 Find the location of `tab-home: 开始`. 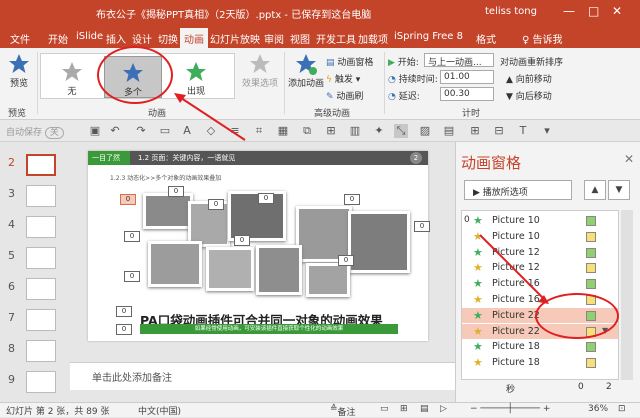

tab-home: 开始 is located at coordinates (58, 38).